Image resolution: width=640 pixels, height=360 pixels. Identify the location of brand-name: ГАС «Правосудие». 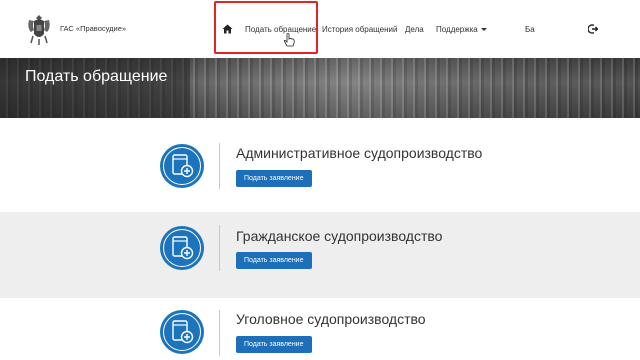
(93, 28).